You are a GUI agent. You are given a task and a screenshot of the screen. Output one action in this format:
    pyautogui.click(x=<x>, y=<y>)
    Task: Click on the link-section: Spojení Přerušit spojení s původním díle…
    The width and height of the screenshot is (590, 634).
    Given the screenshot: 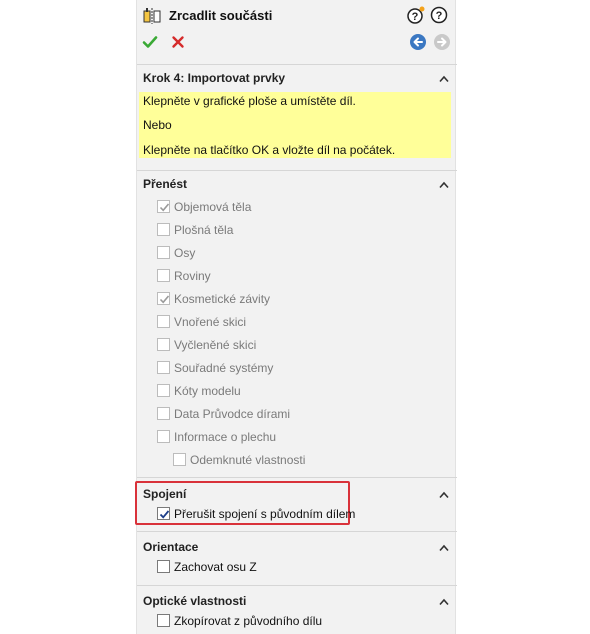 What is the action you would take?
    pyautogui.click(x=296, y=503)
    